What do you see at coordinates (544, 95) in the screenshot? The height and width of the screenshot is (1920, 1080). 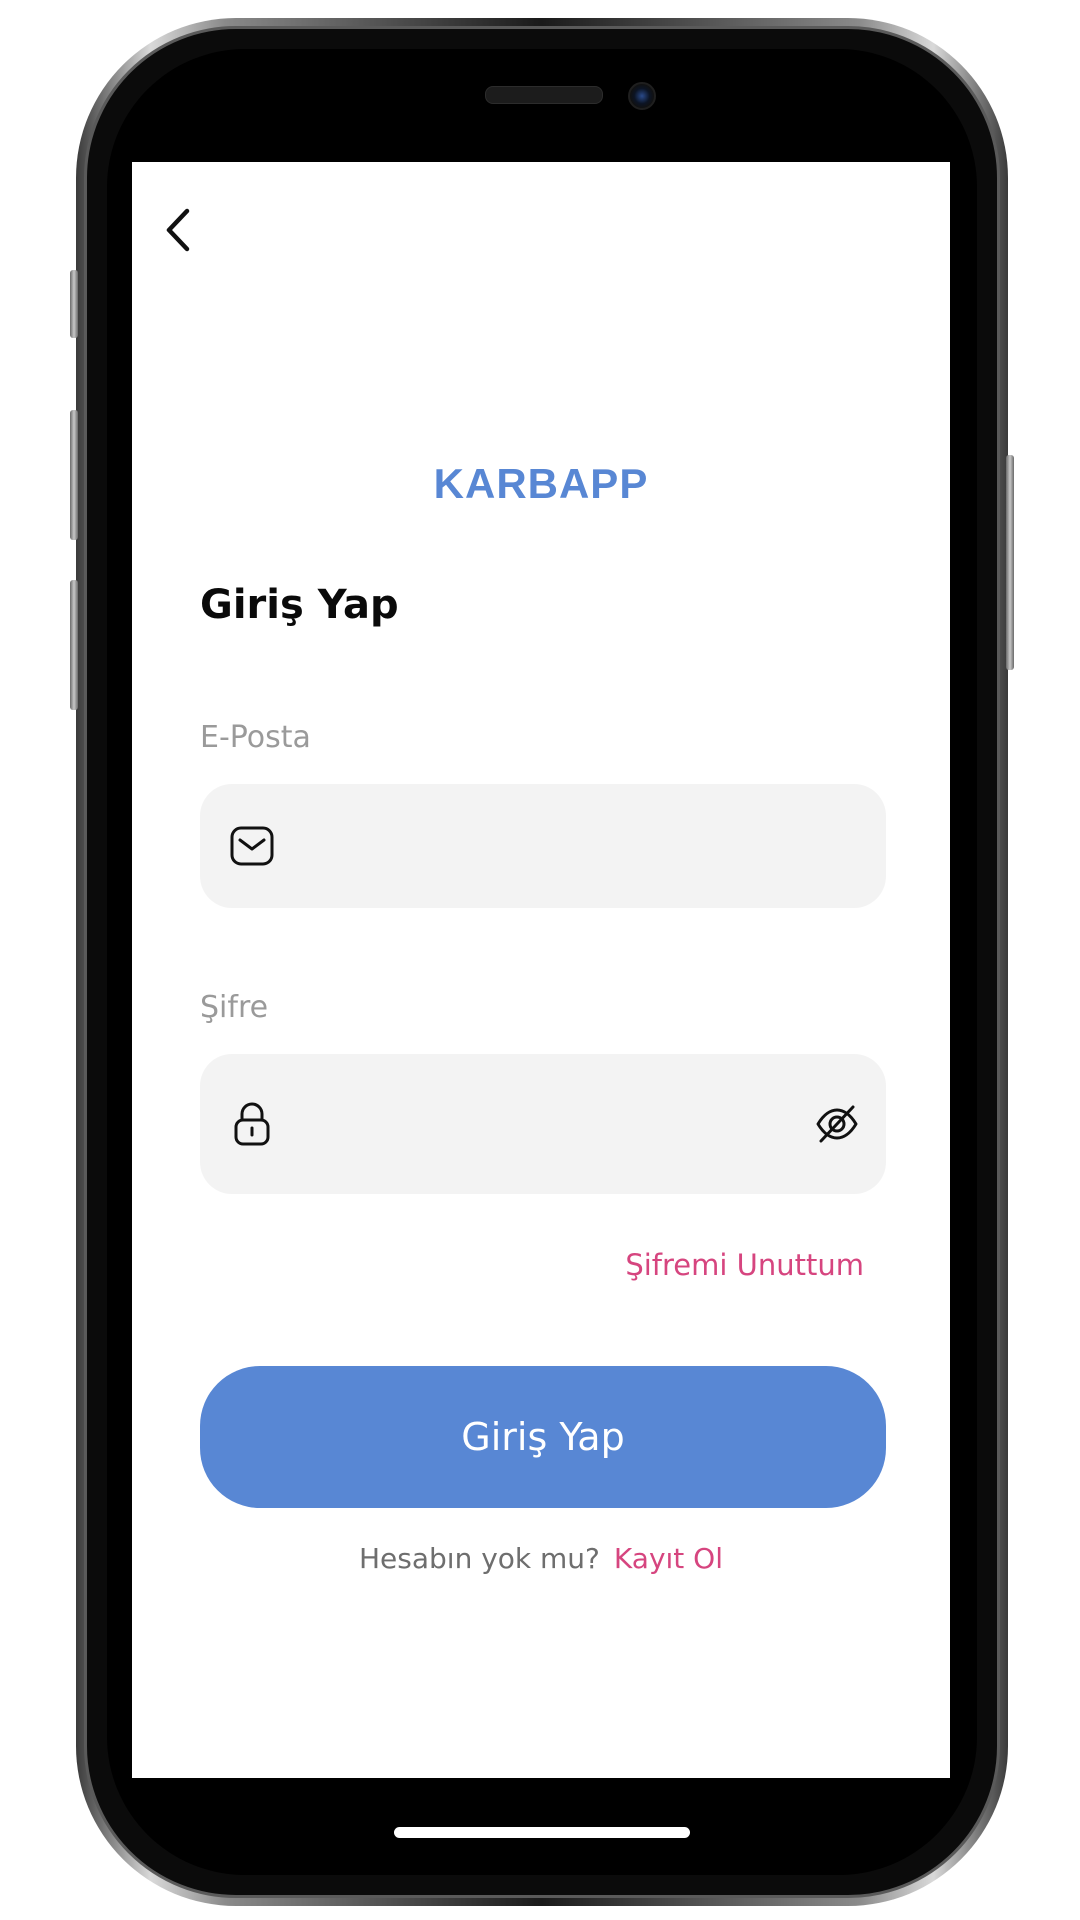 I see `phone-speaker` at bounding box center [544, 95].